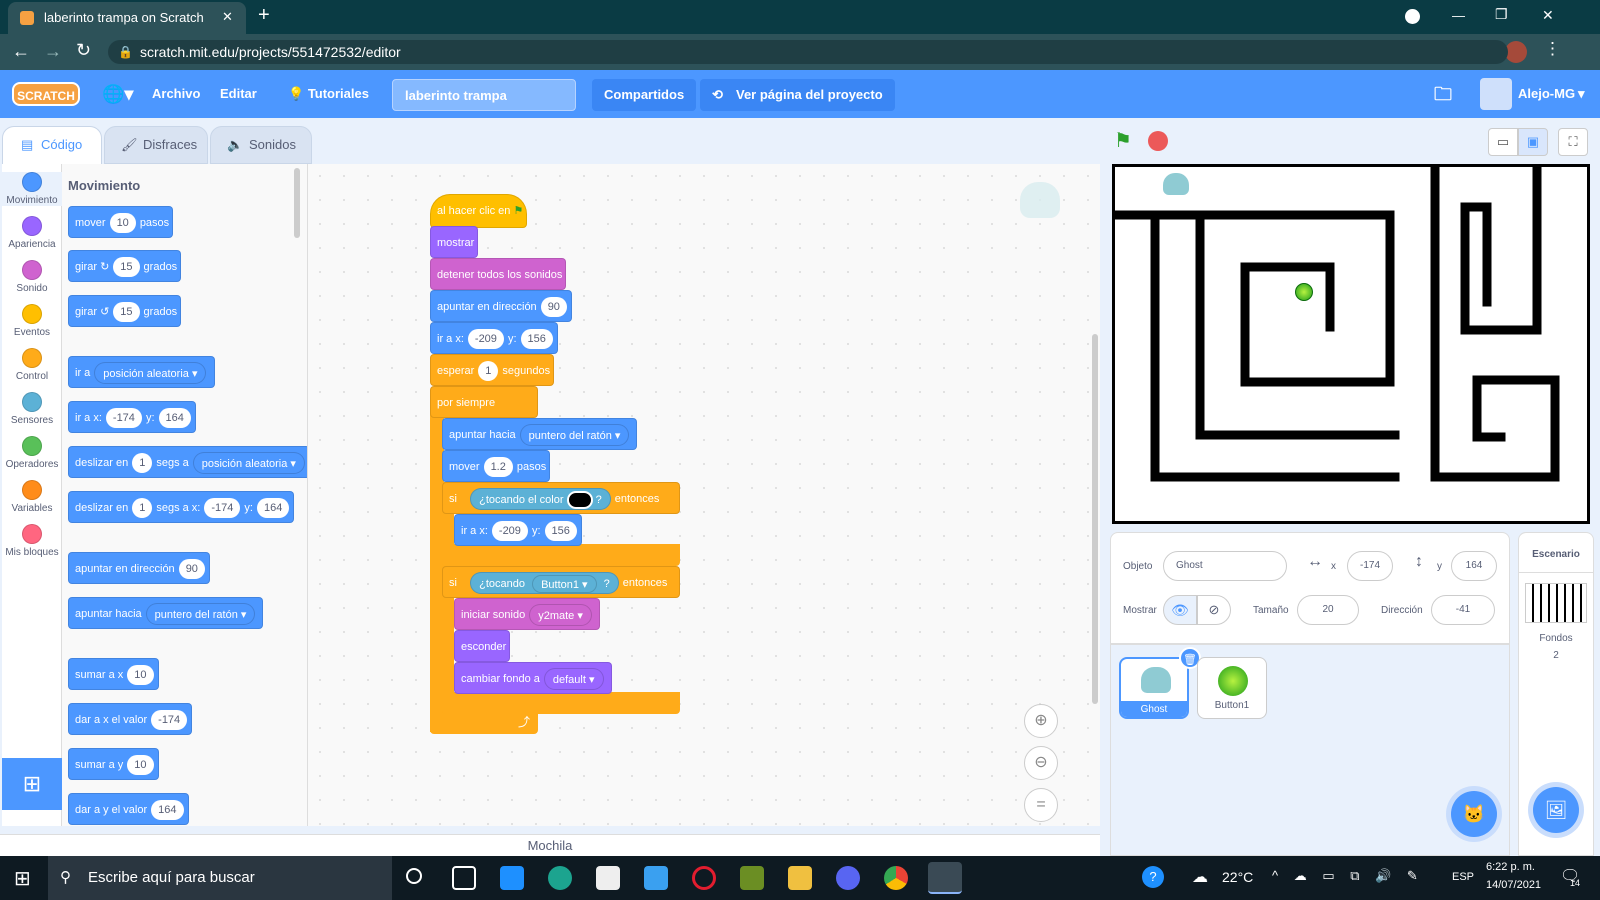  I want to click on fullscreen-button: ⛶, so click(1573, 142).